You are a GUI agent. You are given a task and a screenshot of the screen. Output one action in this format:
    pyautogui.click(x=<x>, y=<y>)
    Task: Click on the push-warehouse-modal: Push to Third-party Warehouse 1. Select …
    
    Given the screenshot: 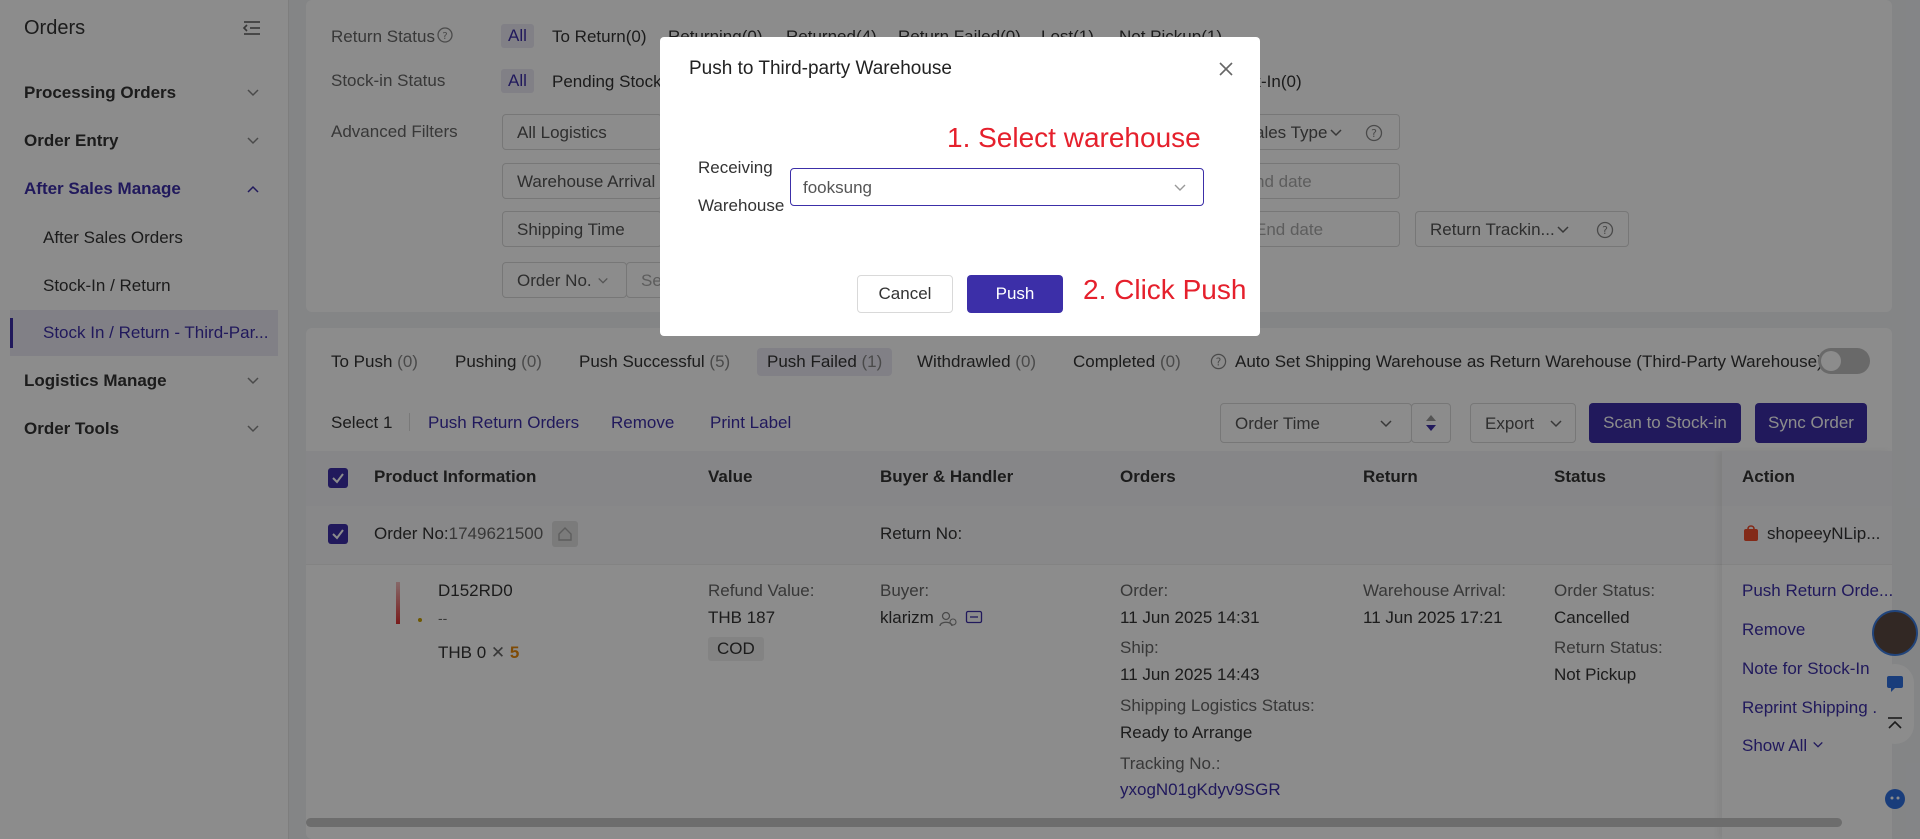 What is the action you would take?
    pyautogui.click(x=960, y=186)
    